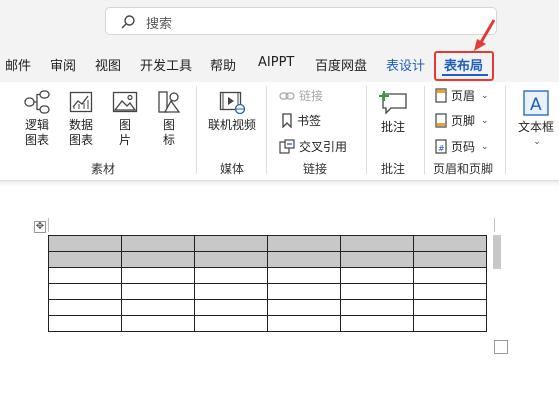 This screenshot has width=559, height=400. I want to click on tab-baidu-netdisk: 百度网盘, so click(341, 64).